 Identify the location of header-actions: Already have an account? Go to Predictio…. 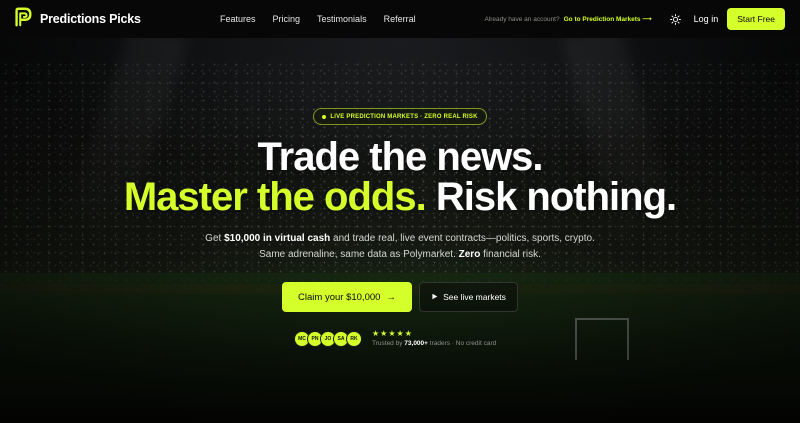
(634, 19).